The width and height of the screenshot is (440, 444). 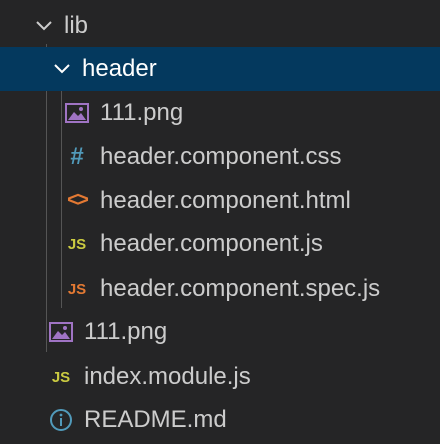 I want to click on tree-item-label: README.md, so click(x=155, y=419).